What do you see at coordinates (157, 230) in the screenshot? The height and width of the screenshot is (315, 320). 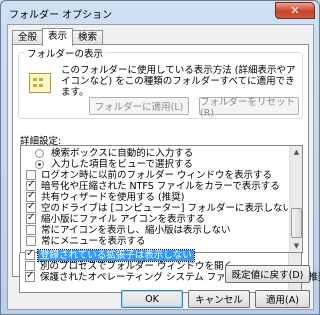 I see `list-item: 常にアイコンを表示し、縮小版は表示しない` at bounding box center [157, 230].